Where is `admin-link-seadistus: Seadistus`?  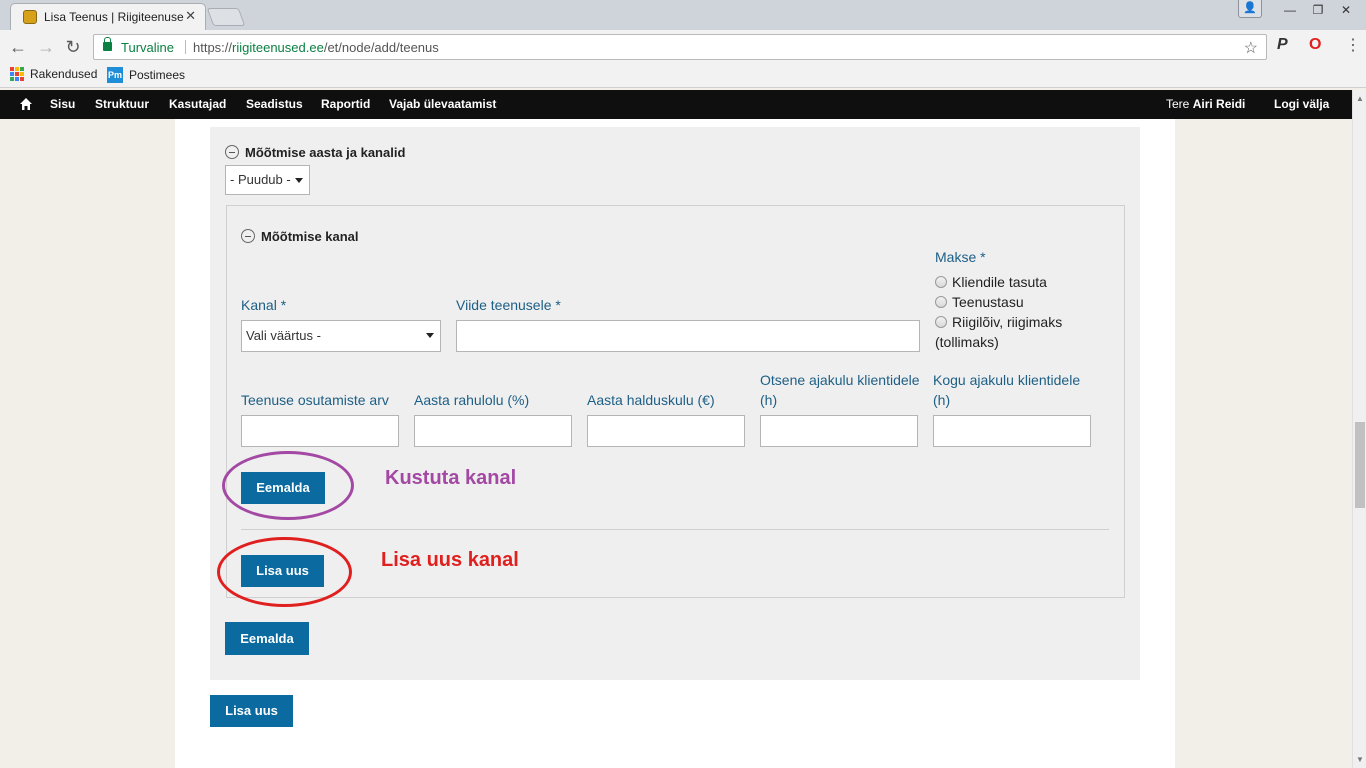
admin-link-seadistus: Seadistus is located at coordinates (274, 104).